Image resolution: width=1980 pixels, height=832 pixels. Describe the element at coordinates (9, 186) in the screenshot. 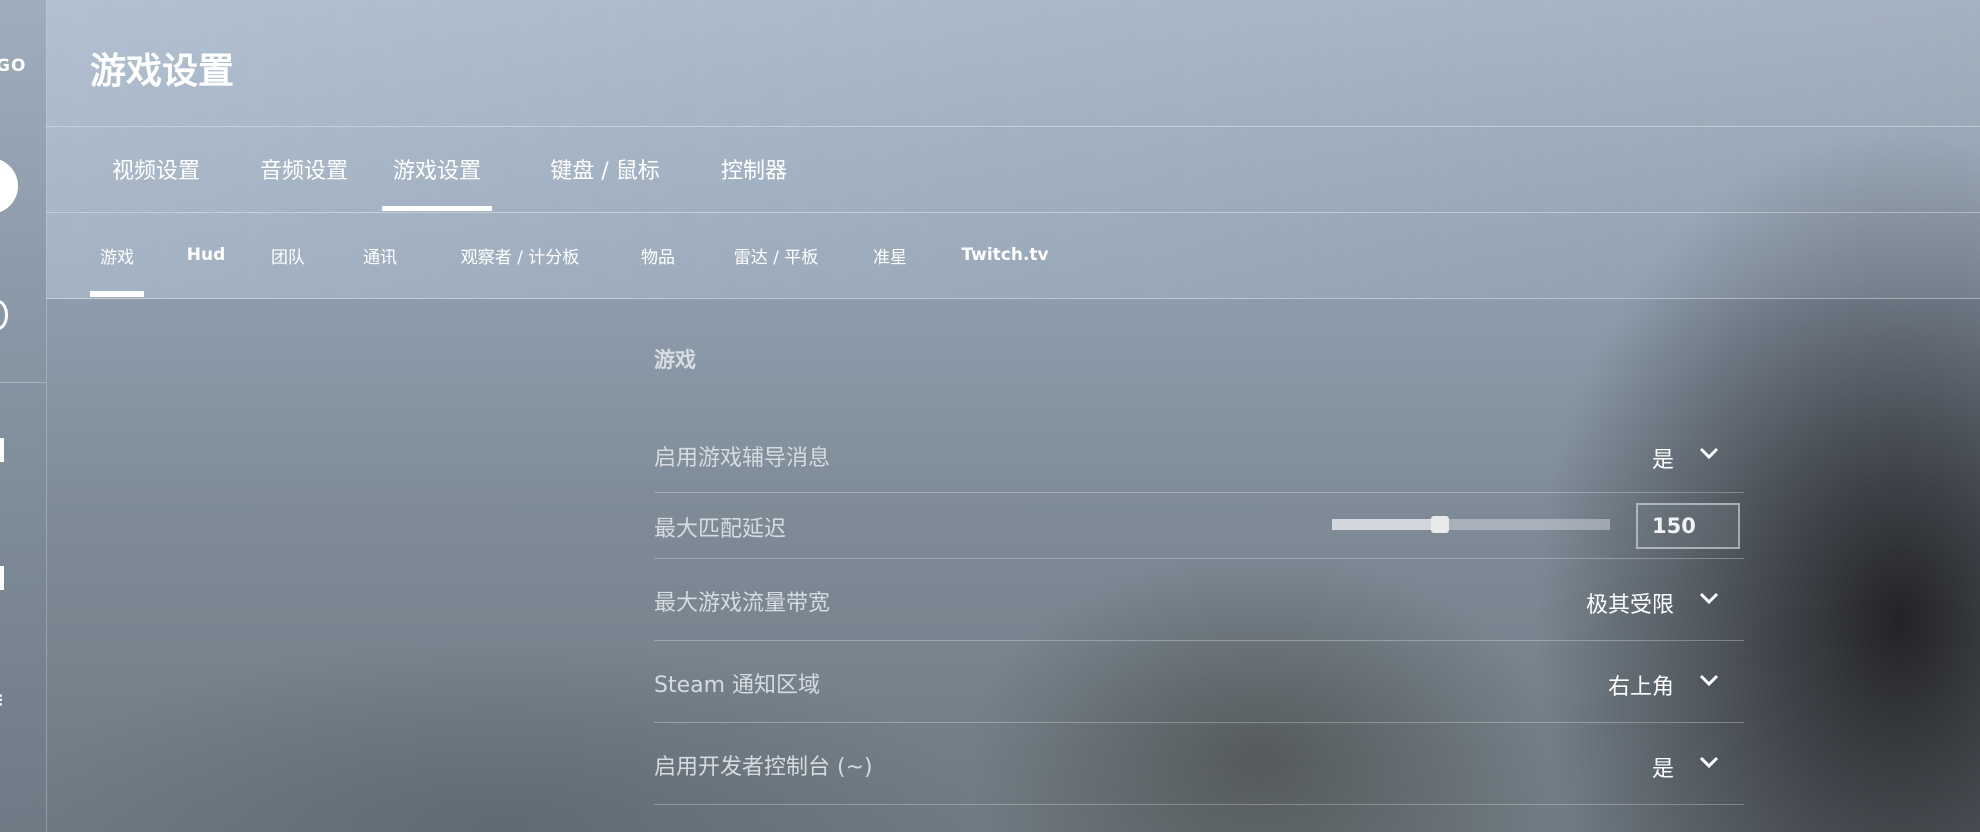

I see `avatar` at that location.